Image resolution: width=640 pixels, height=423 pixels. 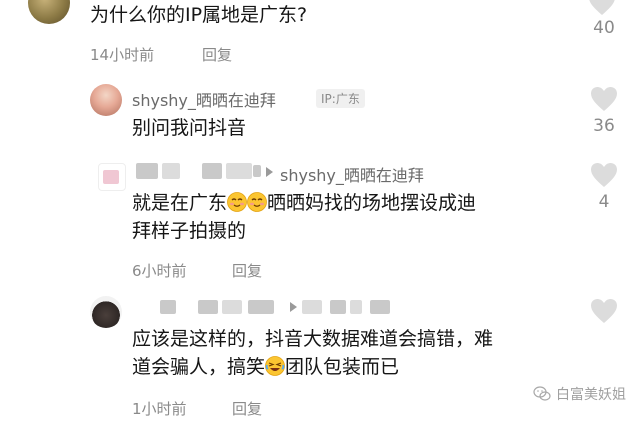 I want to click on like-count: 36, so click(x=604, y=126).